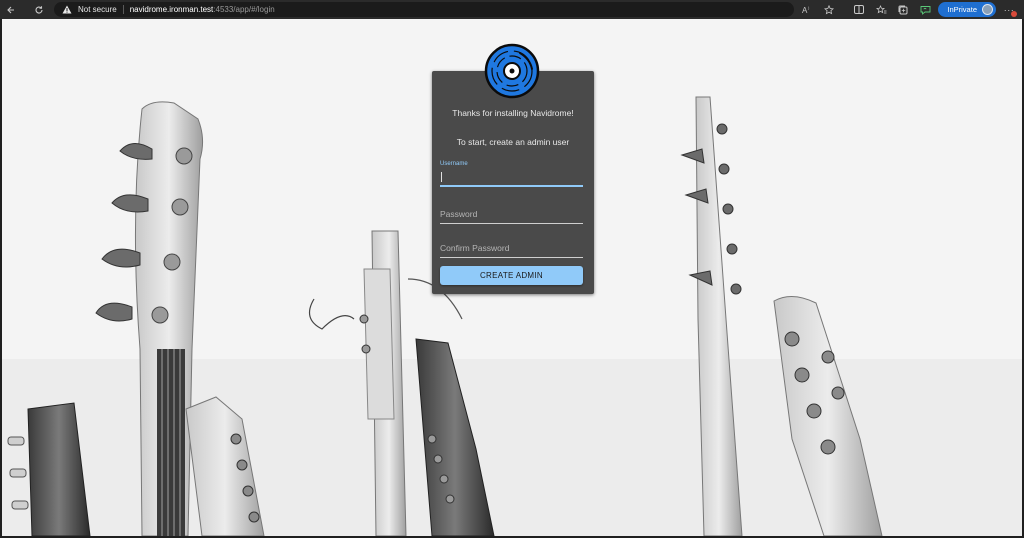 The width and height of the screenshot is (1024, 538). I want to click on create-admin-button: CREATE ADMIN, so click(511, 275).